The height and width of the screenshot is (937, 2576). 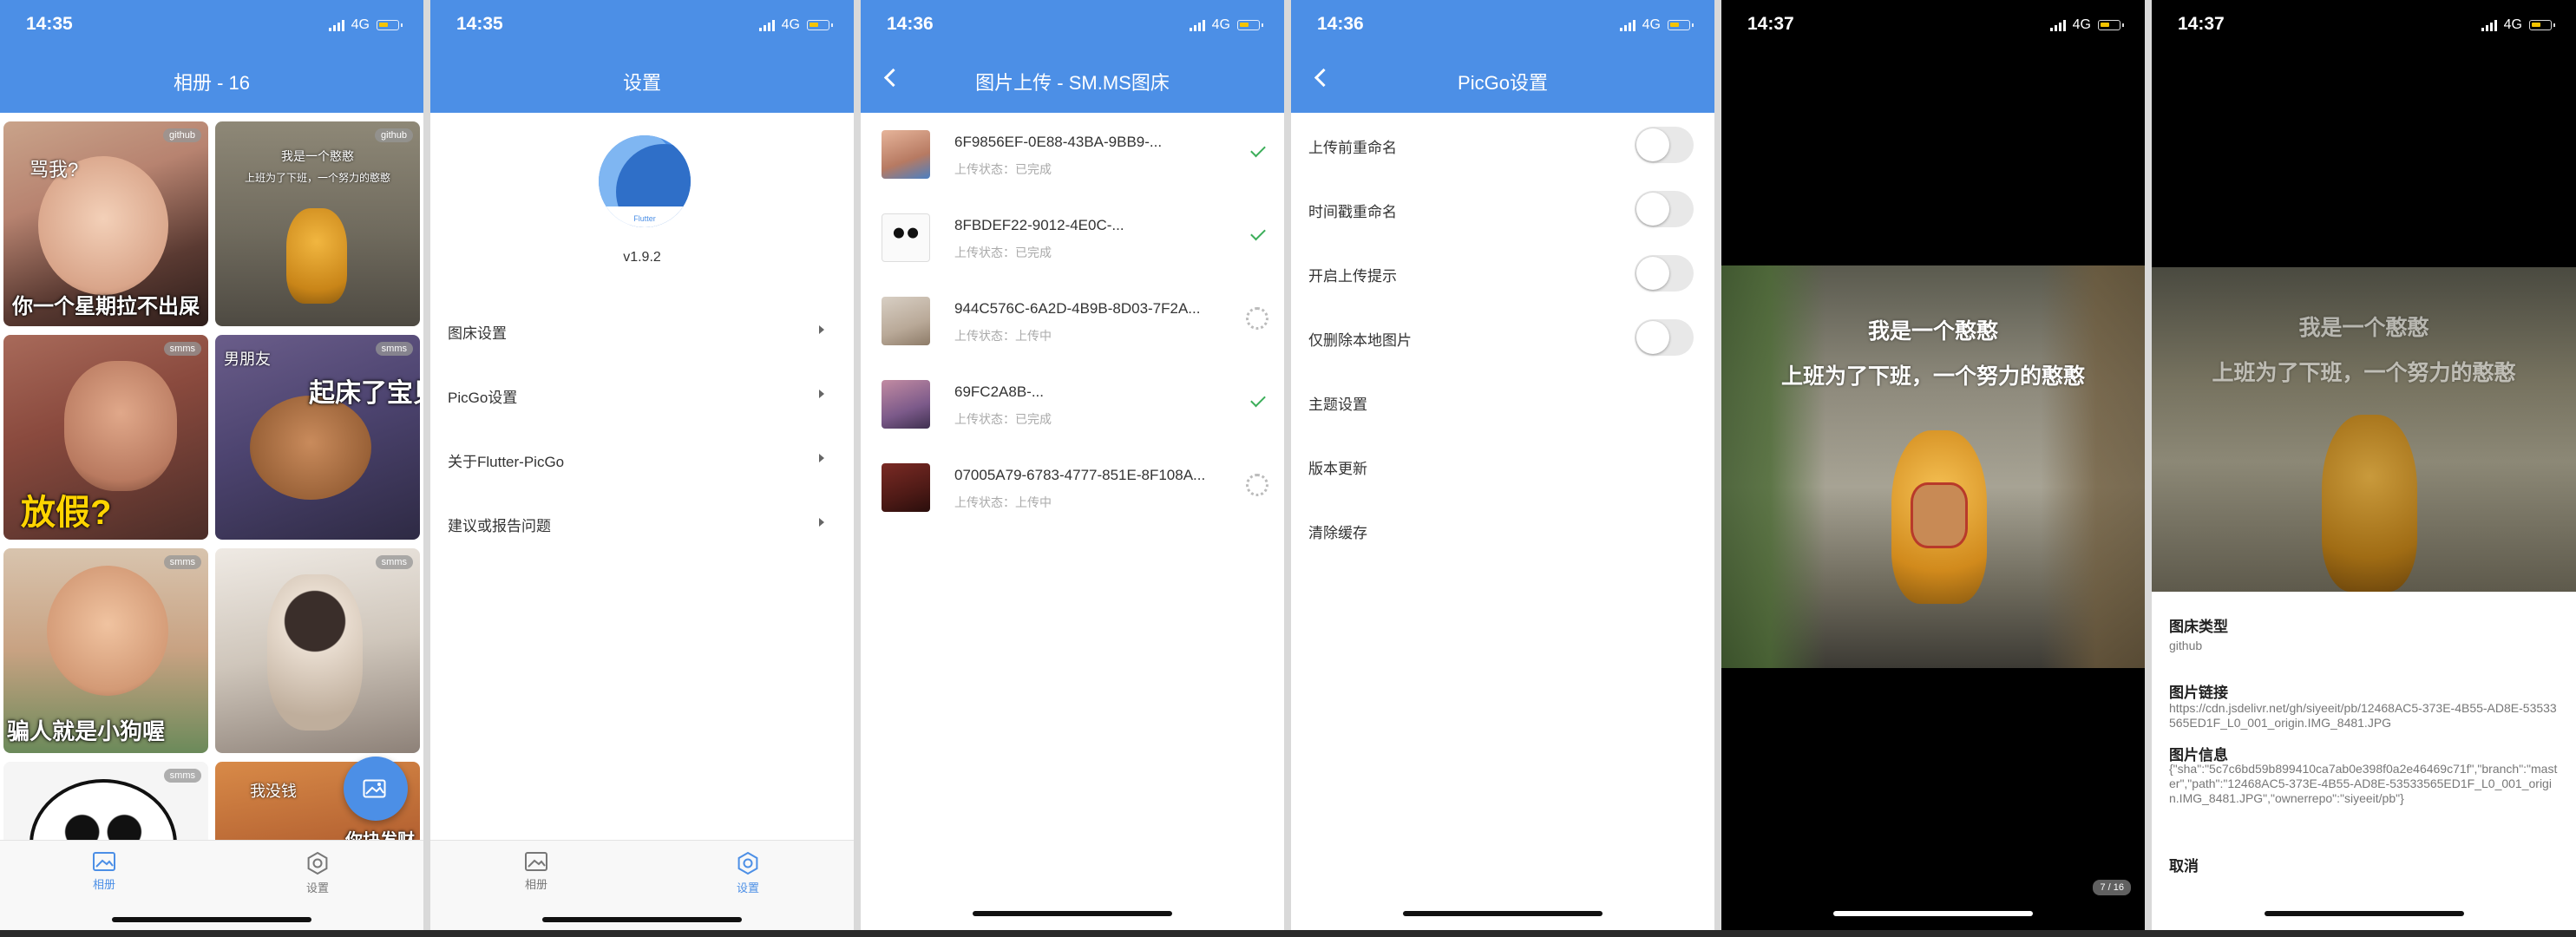 I want to click on rename-before-upload-toggle, so click(x=1664, y=145).